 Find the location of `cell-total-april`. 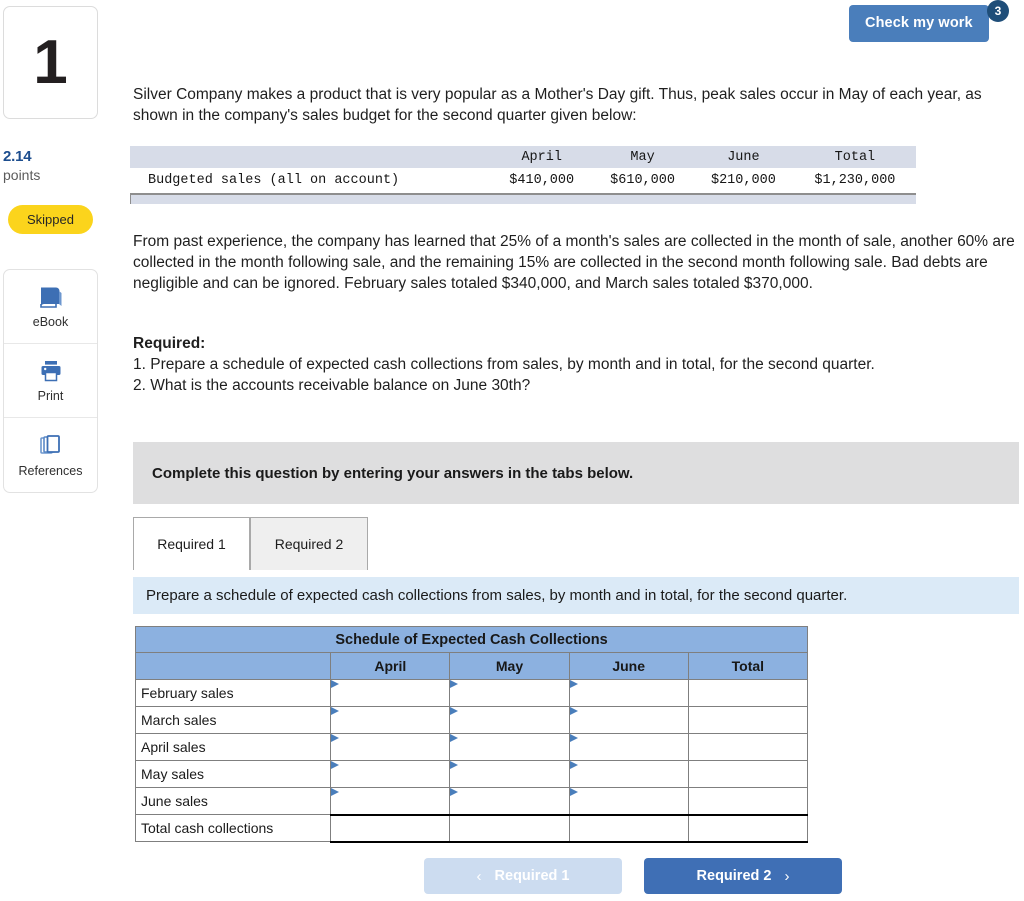

cell-total-april is located at coordinates (390, 828).